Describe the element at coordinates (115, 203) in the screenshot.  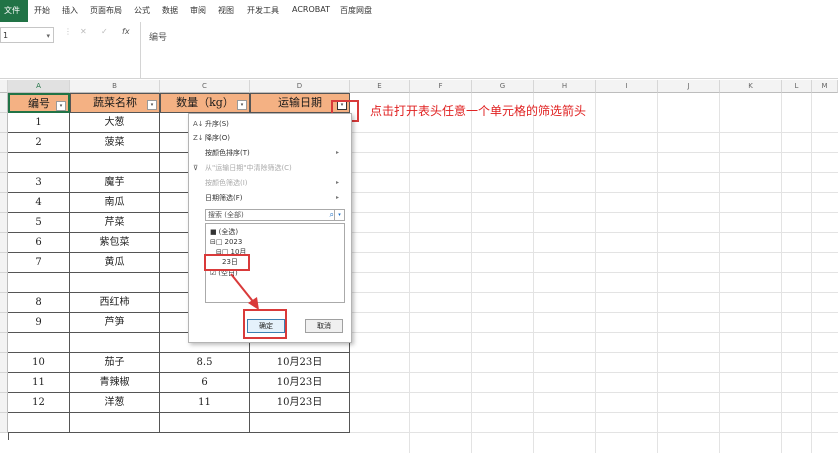
I see `table-cell: 南瓜` at that location.